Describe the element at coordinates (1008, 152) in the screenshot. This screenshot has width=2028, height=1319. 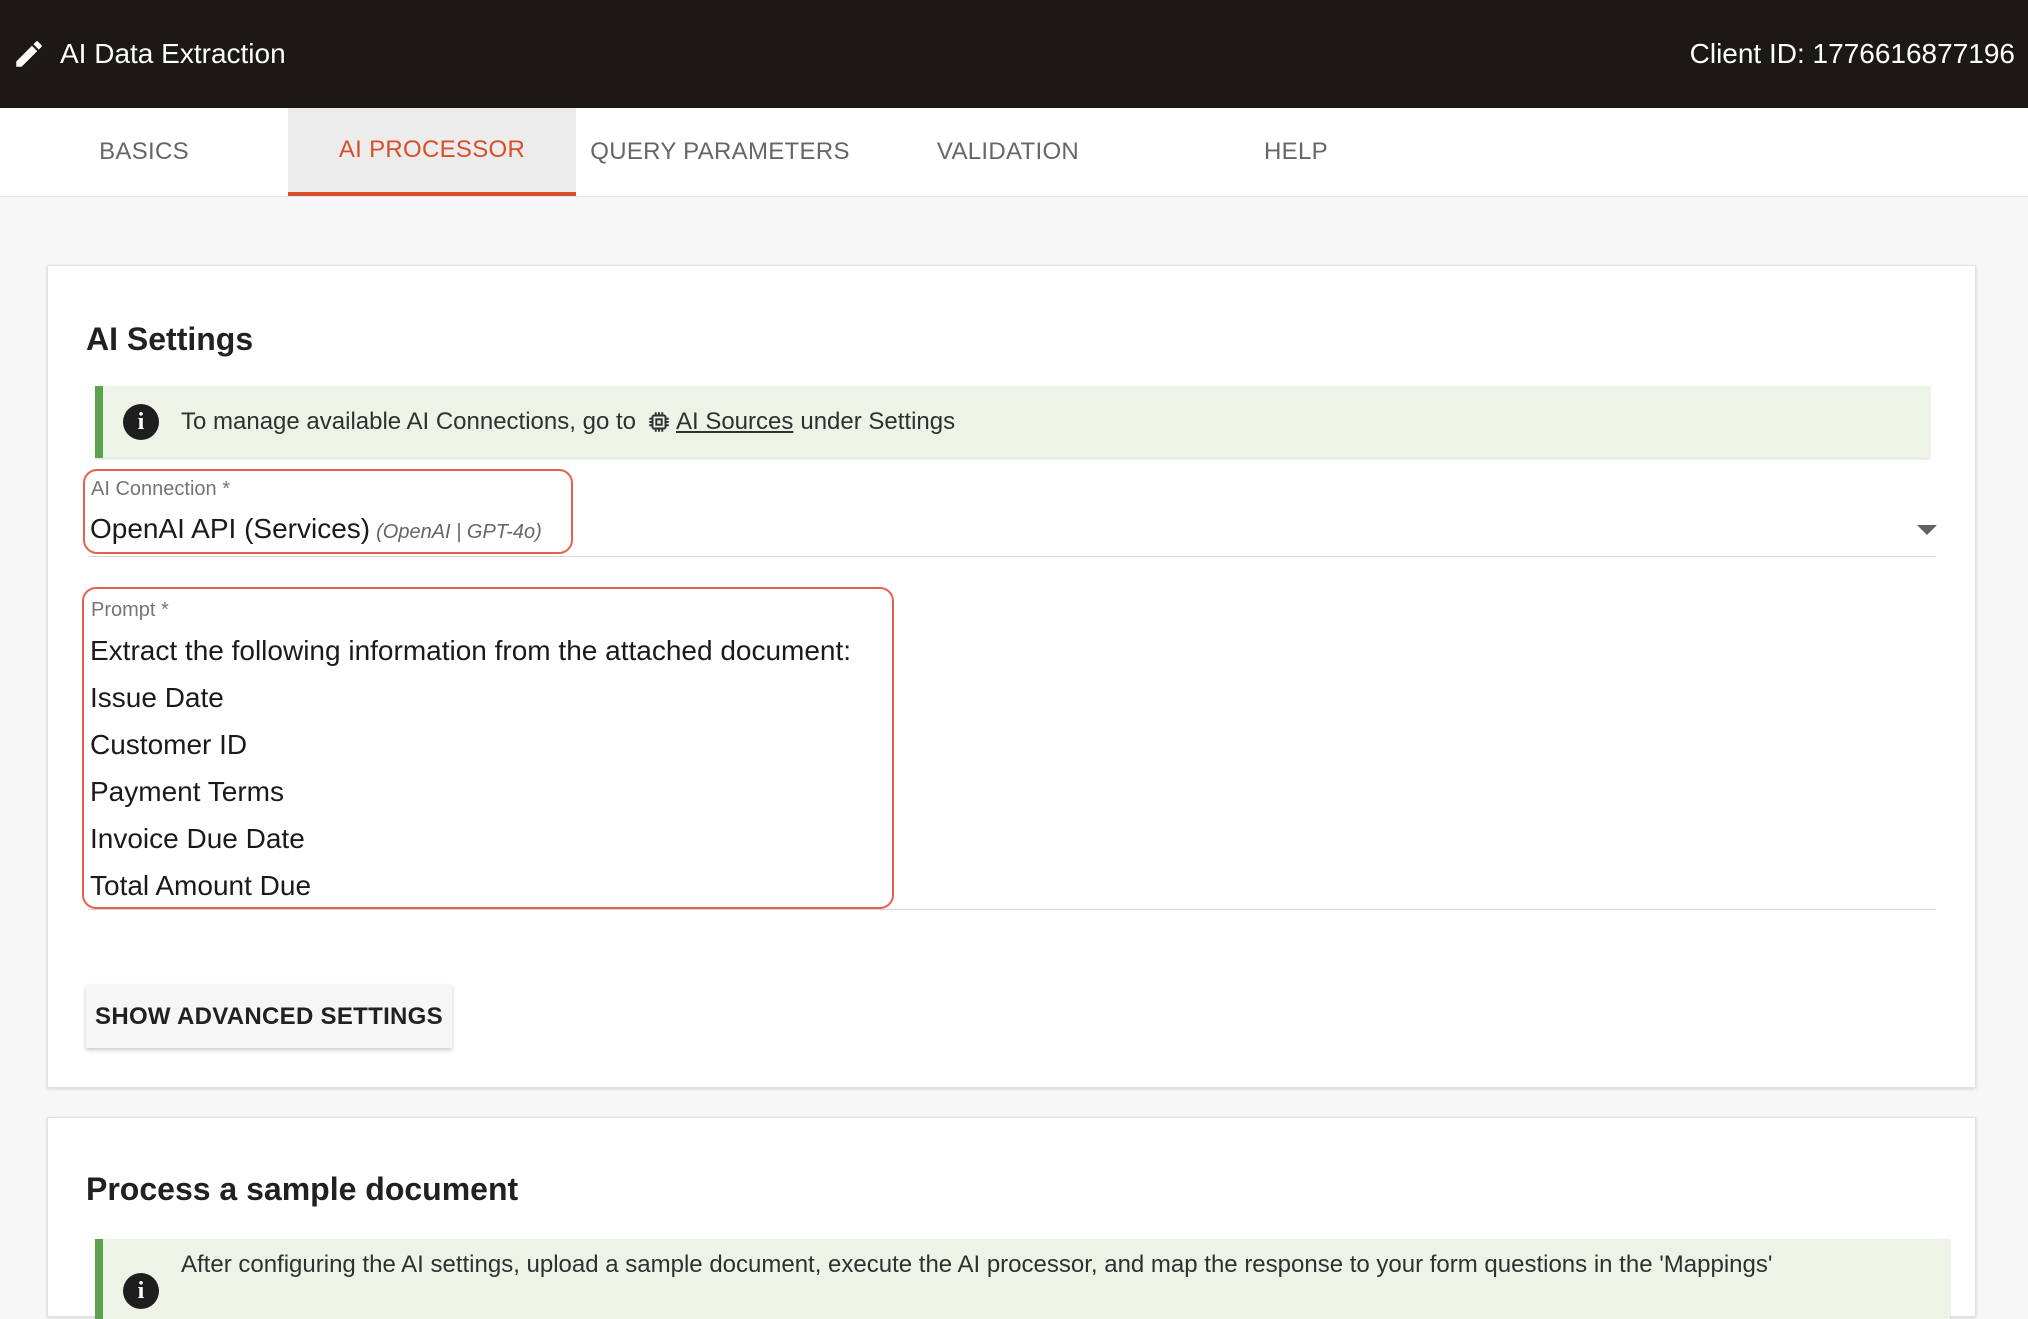
I see `tab-validation: VALIDATION` at that location.